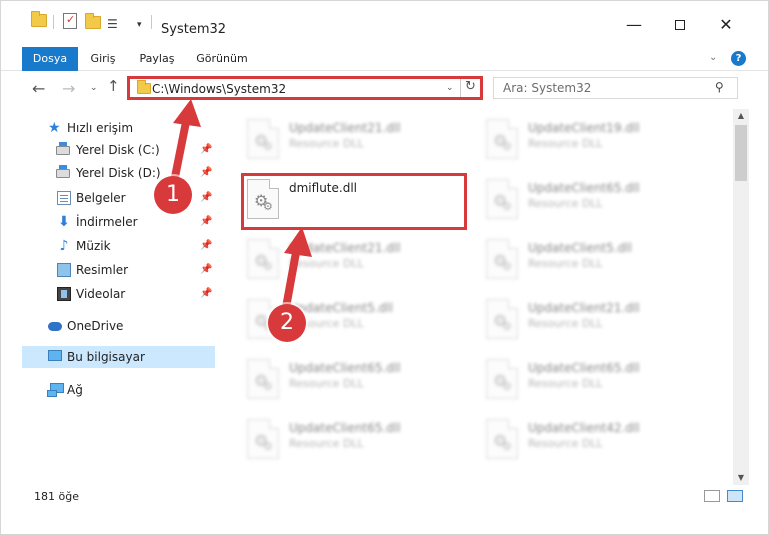 The image size is (769, 535). I want to click on sidebar-item-label: İndirmeler, so click(107, 222).